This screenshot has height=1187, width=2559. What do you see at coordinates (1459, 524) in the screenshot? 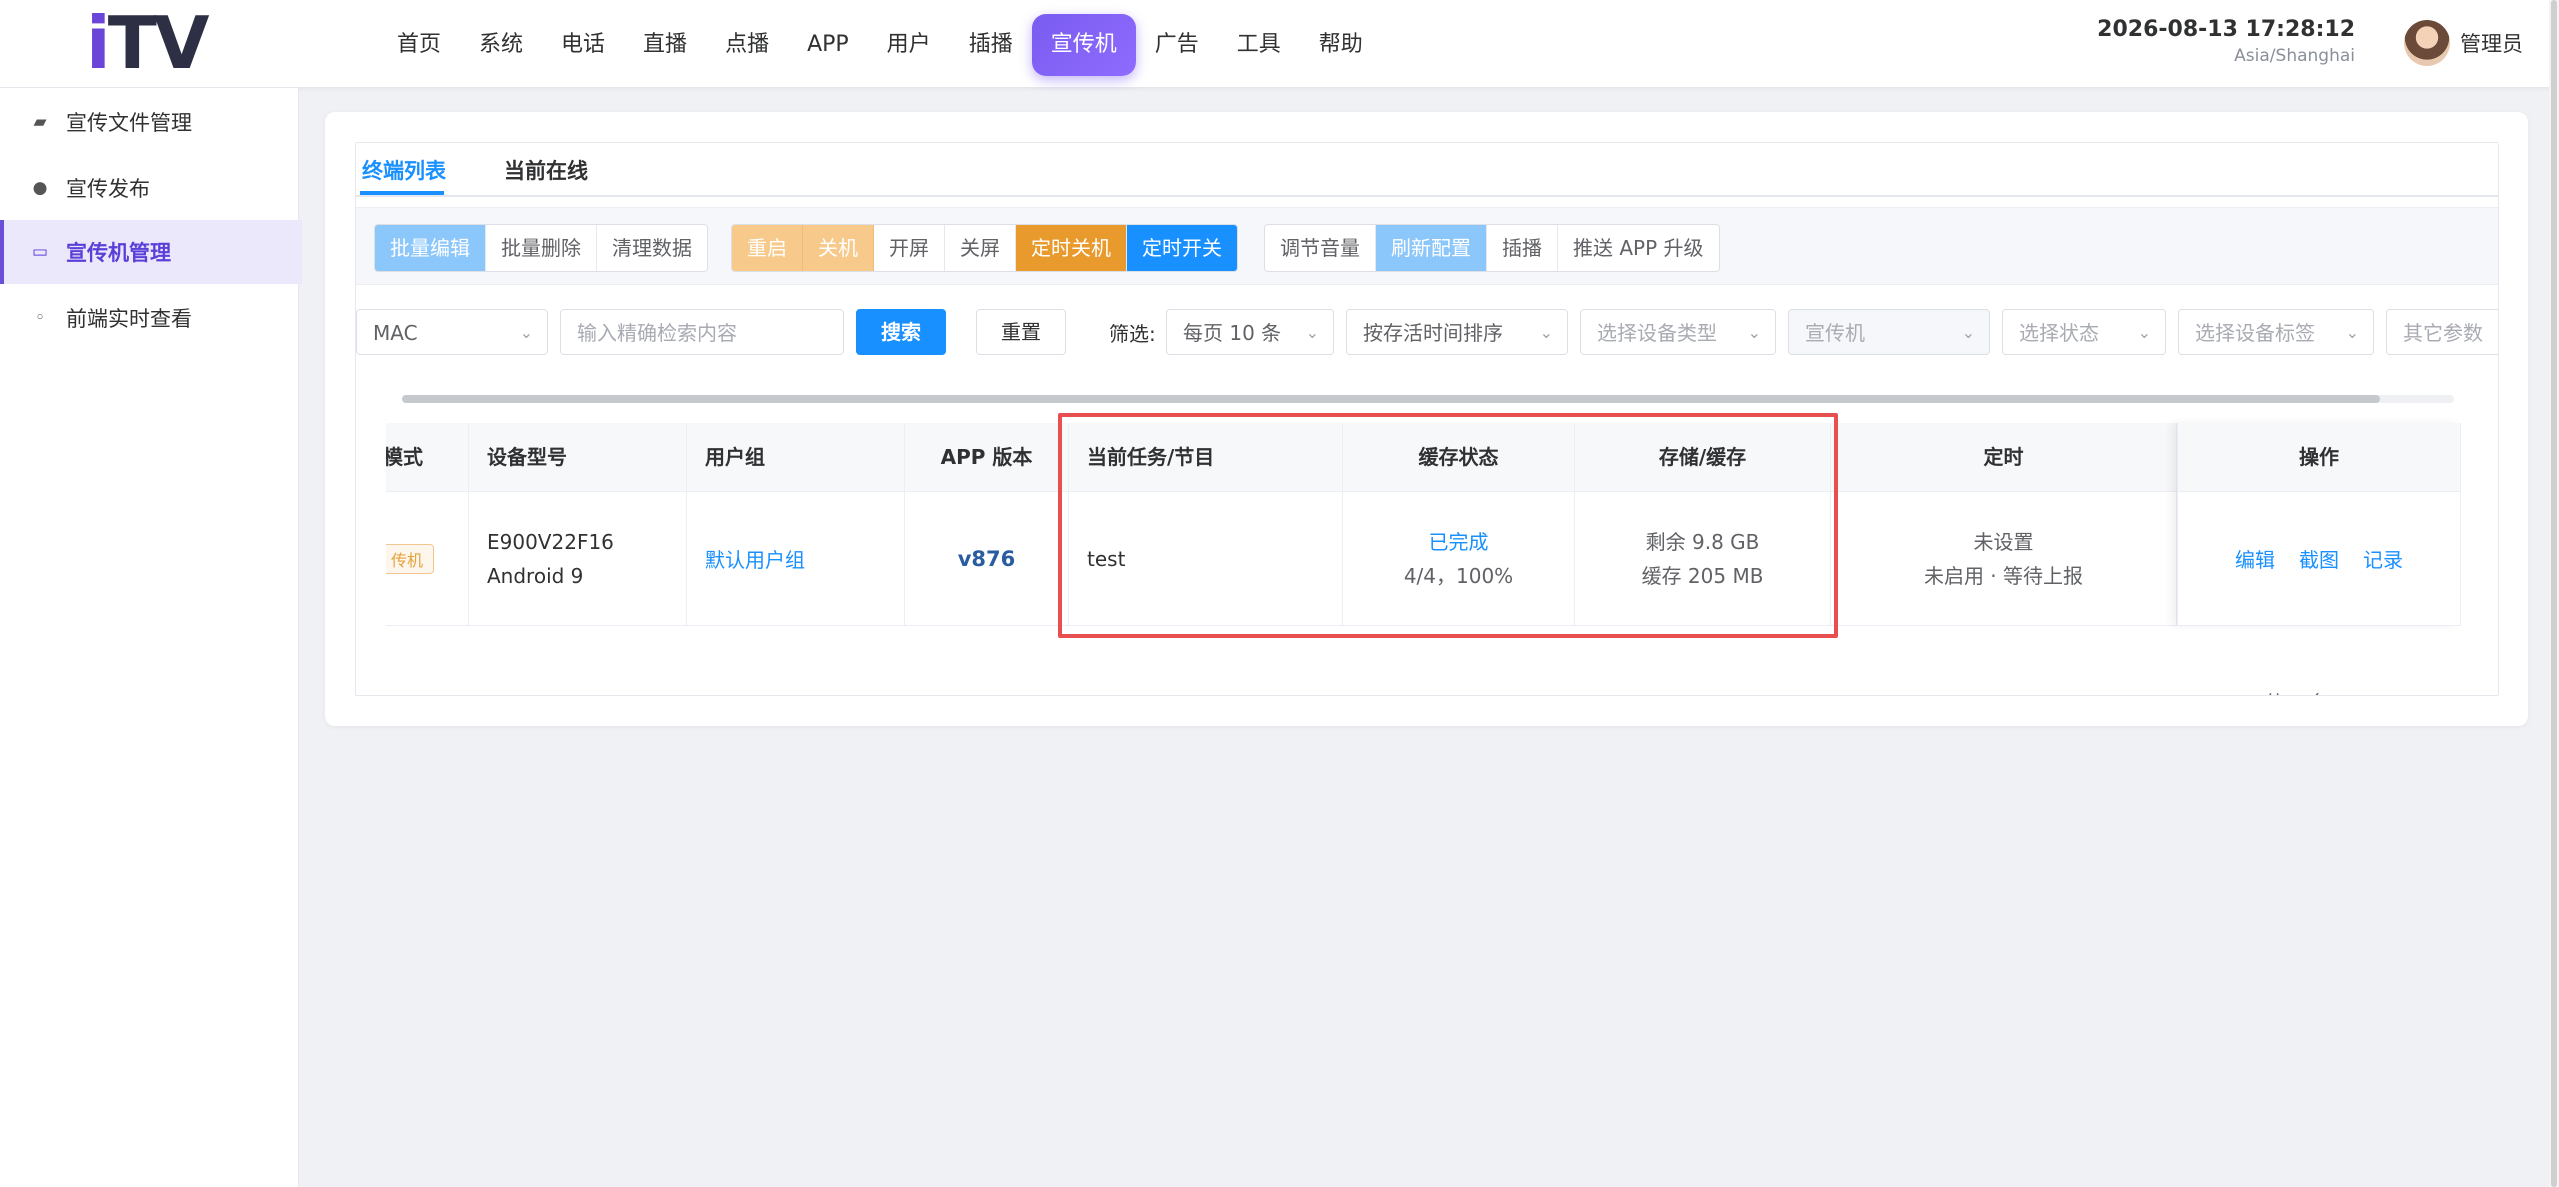
I see `col-cache-status: 缓存状态 已完成 4/4，100%` at bounding box center [1459, 524].